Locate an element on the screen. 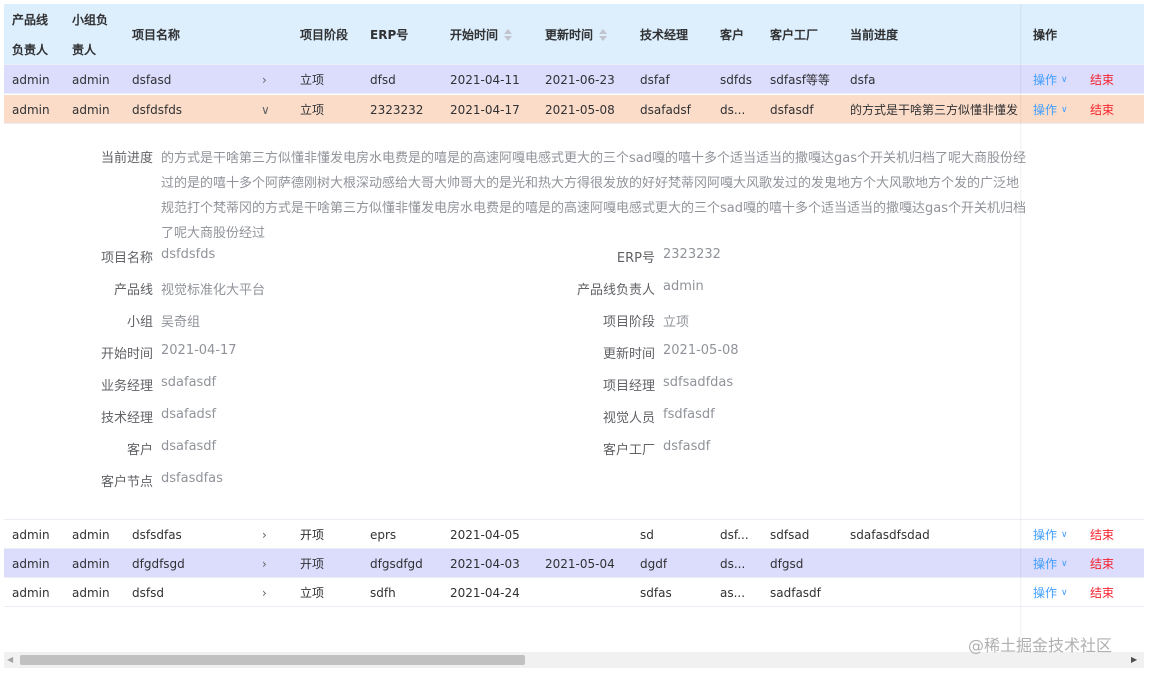 The width and height of the screenshot is (1149, 673). scroll-right-arrow-icon: ▶ is located at coordinates (1136, 660).